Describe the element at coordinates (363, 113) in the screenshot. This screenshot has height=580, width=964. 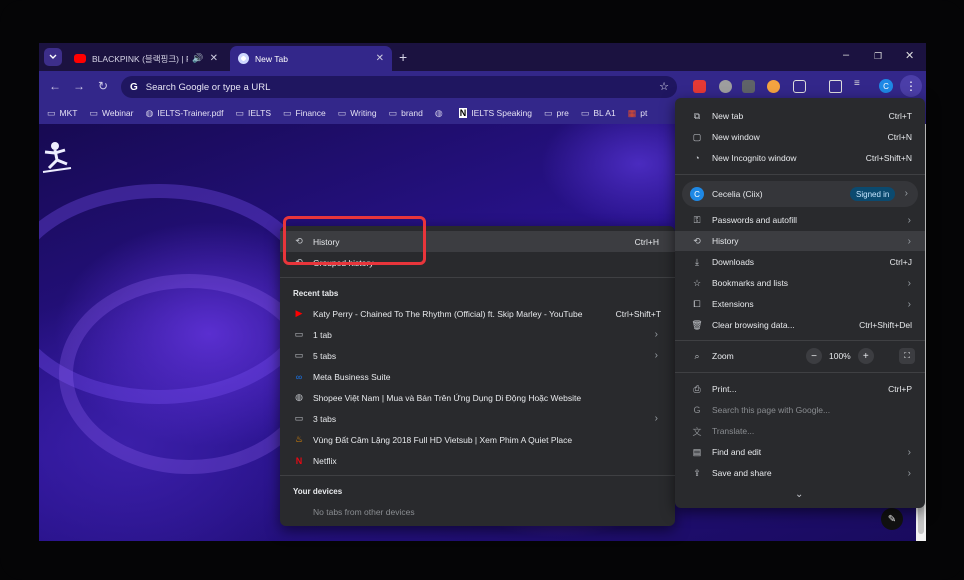
I see `bookmark-label: Writing` at that location.